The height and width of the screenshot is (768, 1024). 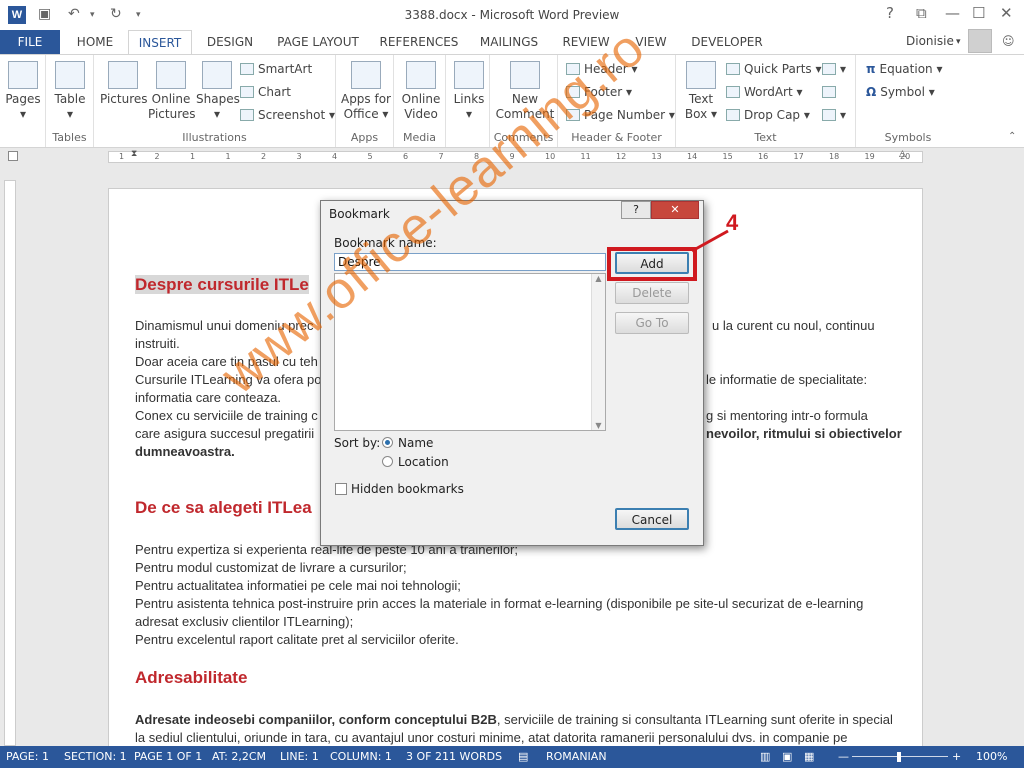 What do you see at coordinates (843, 757) in the screenshot?
I see `zoom-out-icon: —` at bounding box center [843, 757].